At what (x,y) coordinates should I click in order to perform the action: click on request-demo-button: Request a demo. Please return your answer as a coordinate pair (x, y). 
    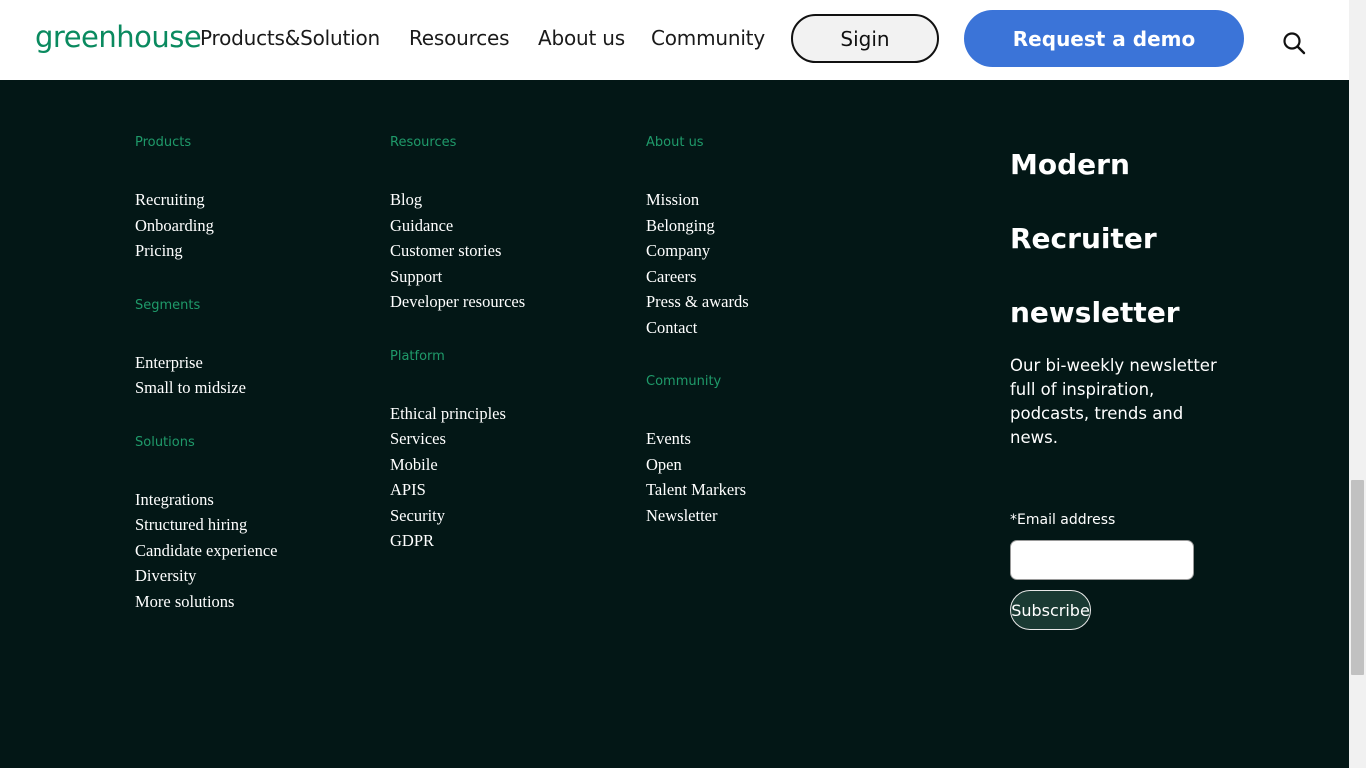
    Looking at the image, I should click on (1104, 38).